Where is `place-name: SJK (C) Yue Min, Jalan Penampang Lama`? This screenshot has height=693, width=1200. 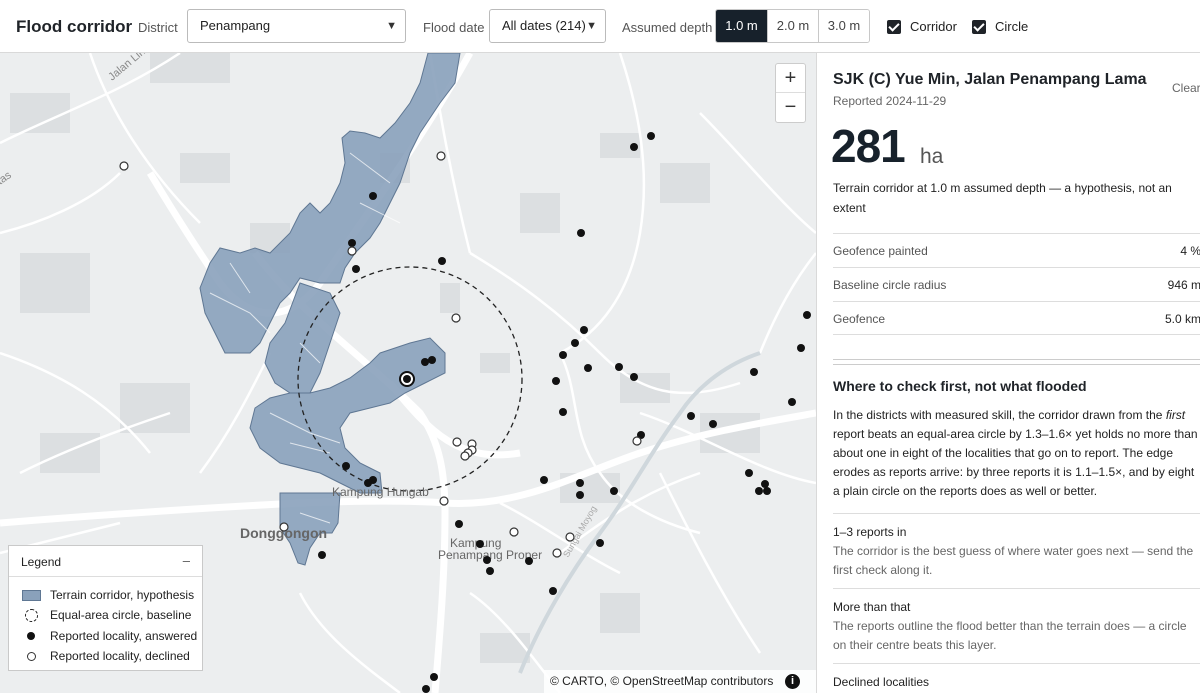 place-name: SJK (C) Yue Min, Jalan Penampang Lama is located at coordinates (990, 79).